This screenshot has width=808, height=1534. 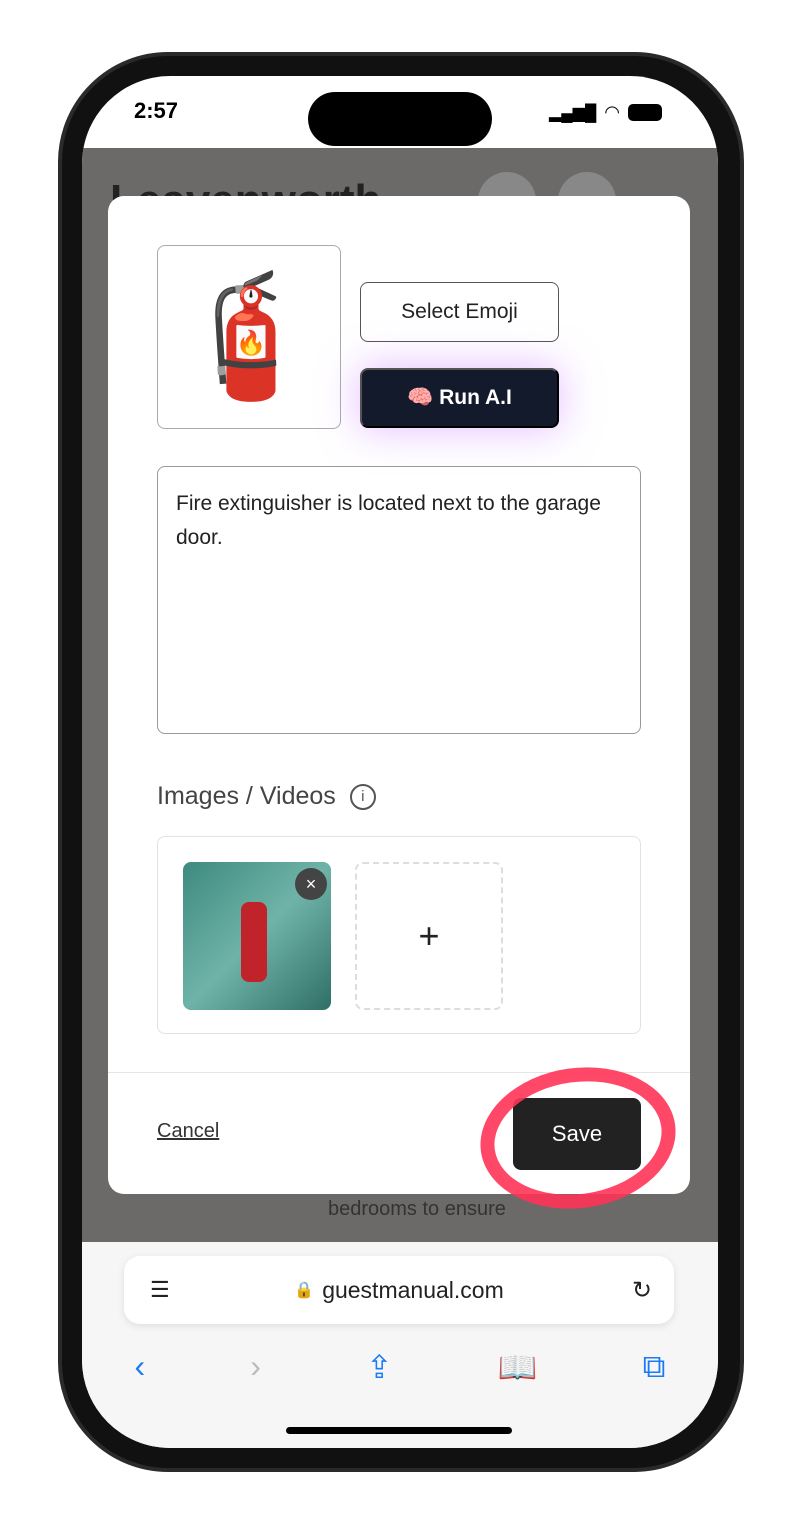 I want to click on reload-icon: ↻, so click(x=642, y=1290).